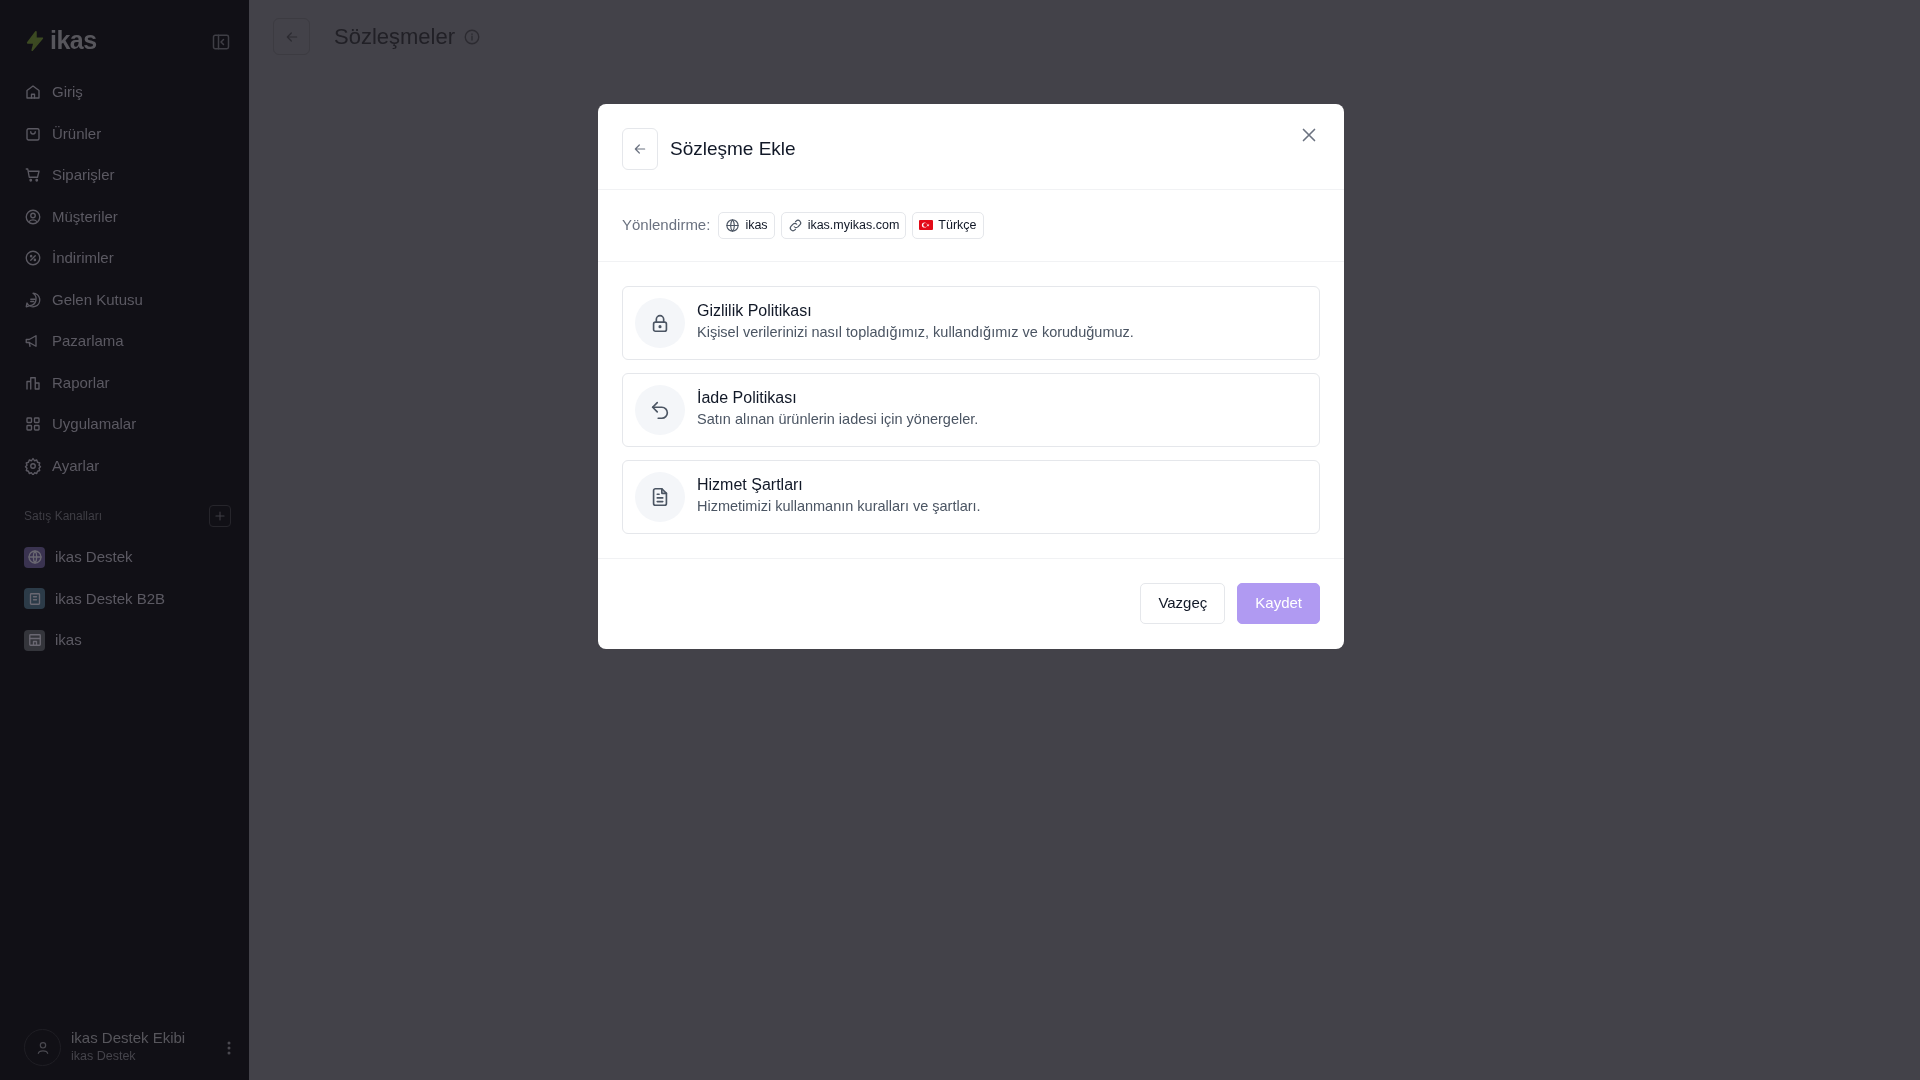 Image resolution: width=1920 pixels, height=1080 pixels. What do you see at coordinates (971, 496) in the screenshot?
I see `policy-option: Hizmet Şartları Hizmetimizi kullanmanın kuralları ve şartları.` at bounding box center [971, 496].